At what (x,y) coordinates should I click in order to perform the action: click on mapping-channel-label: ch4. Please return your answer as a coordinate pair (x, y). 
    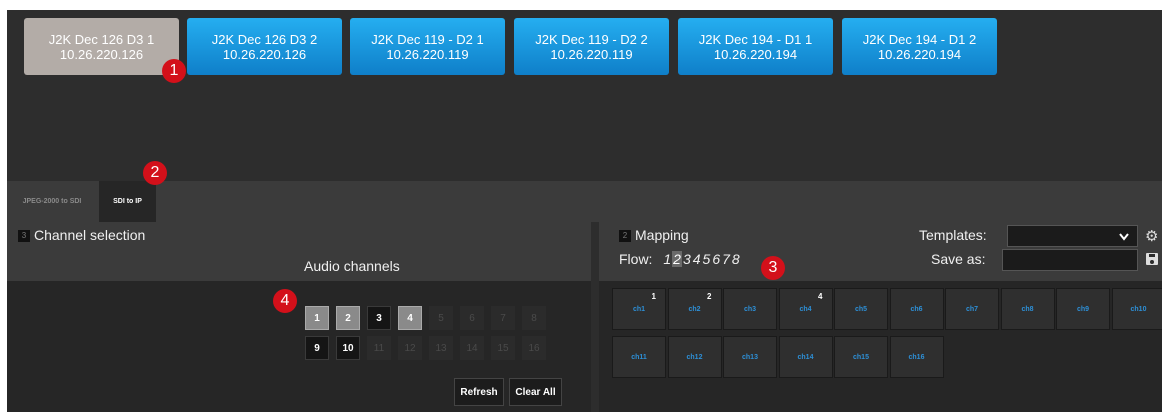
    Looking at the image, I should click on (805, 309).